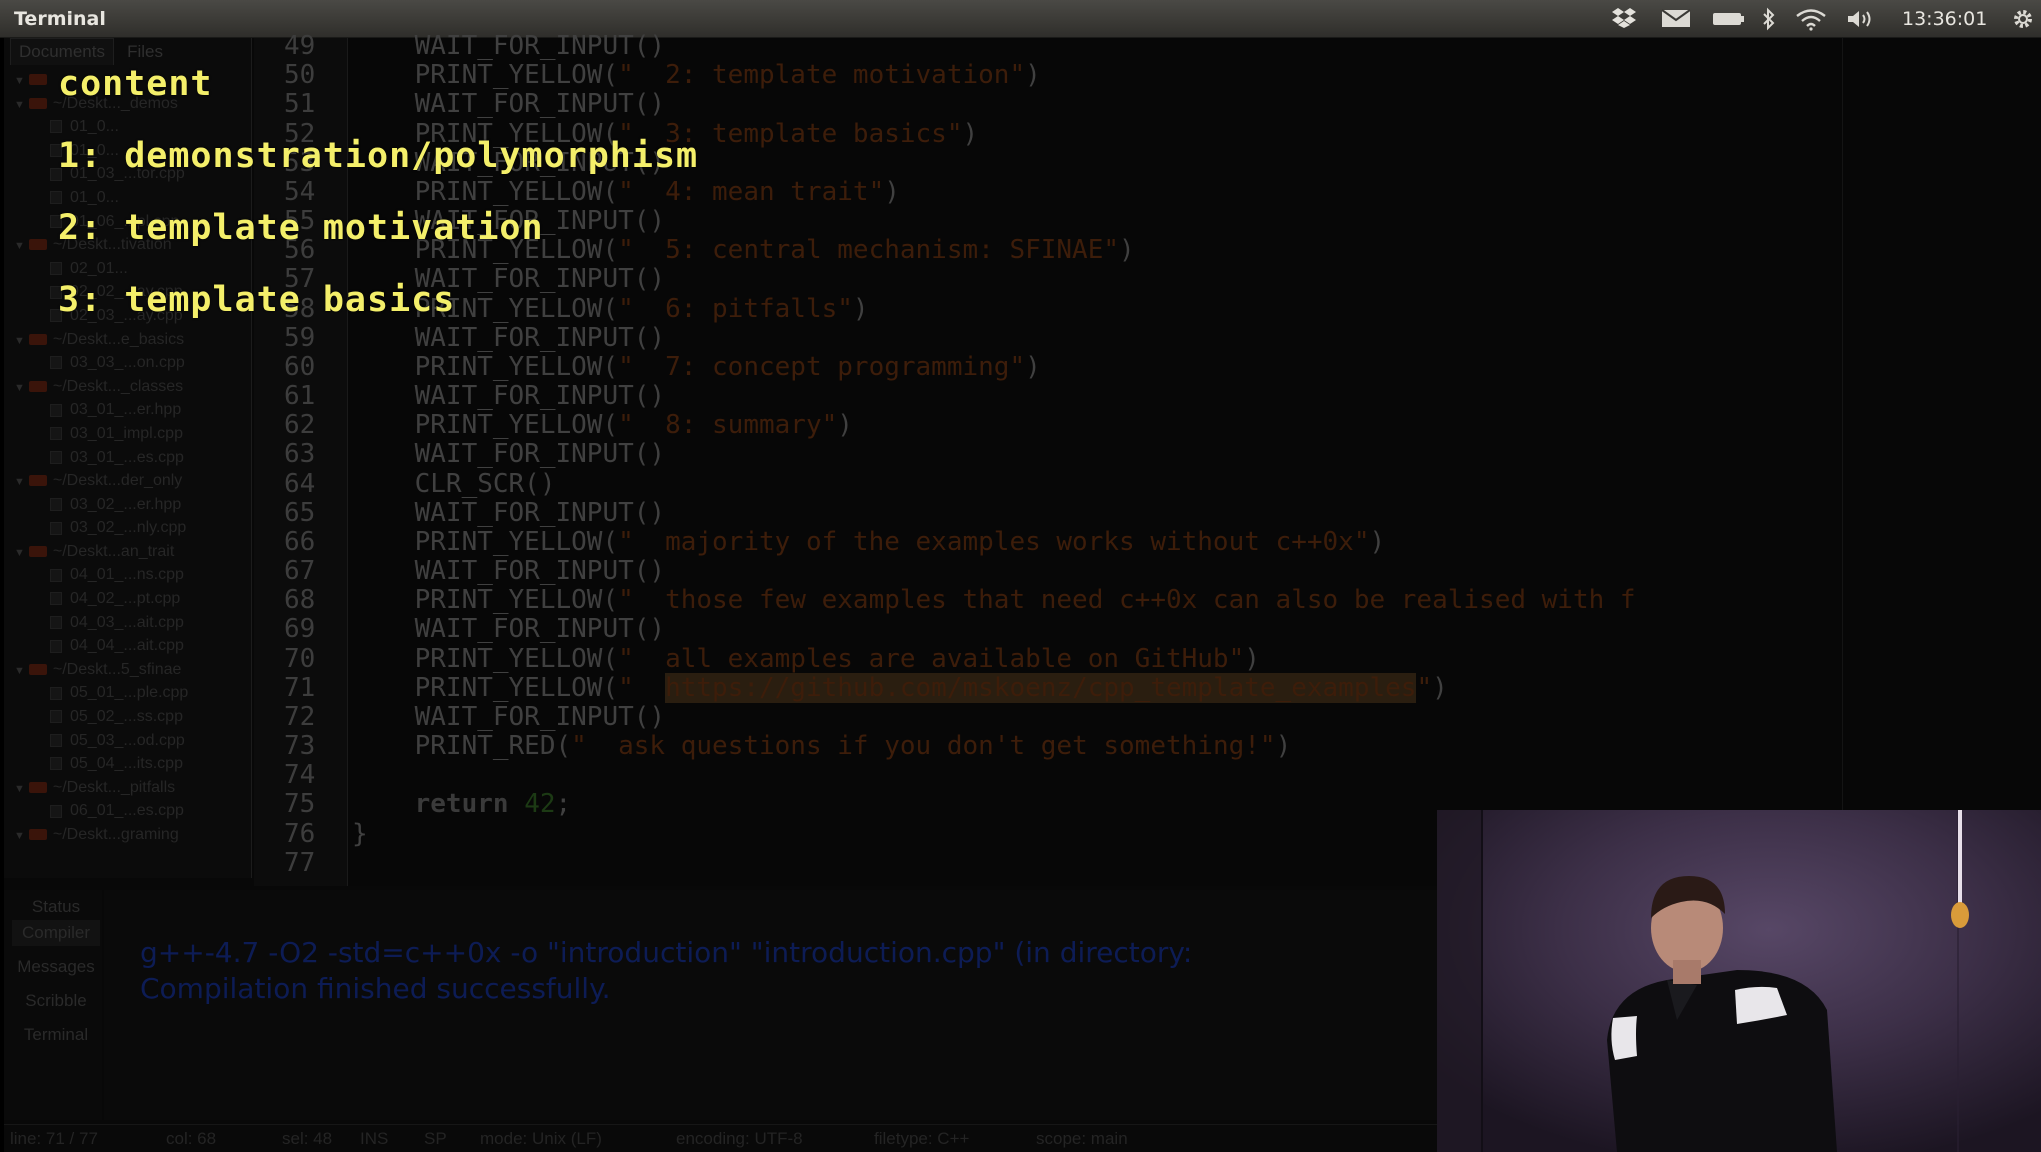 The image size is (2041, 1152). I want to click on code-line: 51 WAIT_FOR_INPUT(), so click(1147, 104).